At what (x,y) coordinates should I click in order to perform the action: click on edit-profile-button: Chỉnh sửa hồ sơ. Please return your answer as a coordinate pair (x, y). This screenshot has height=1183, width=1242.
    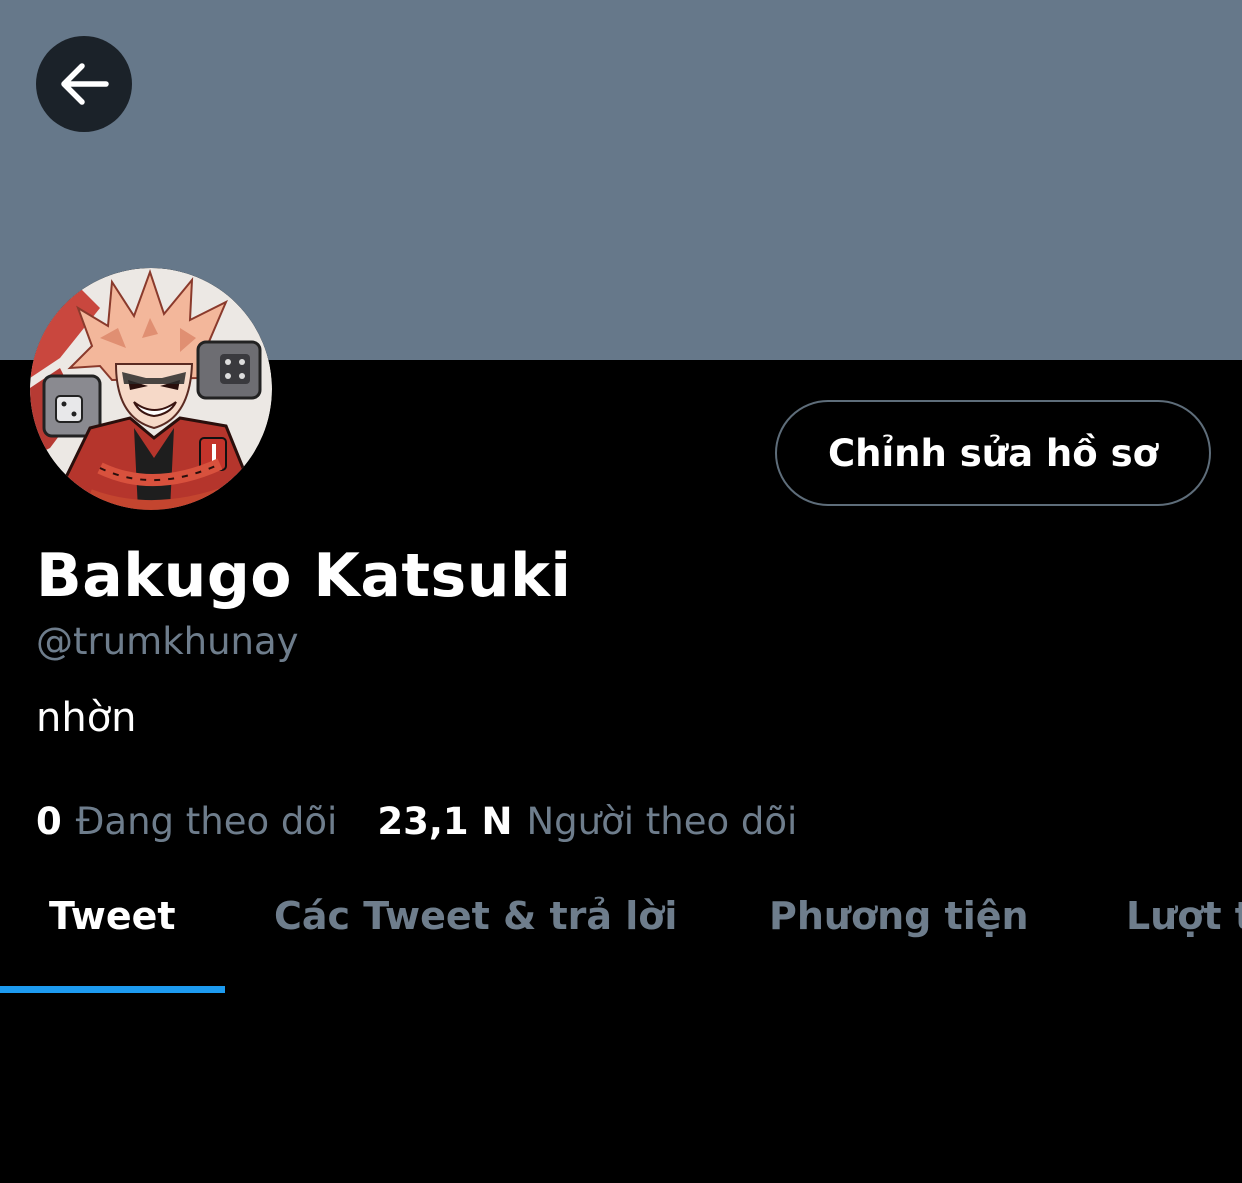
    Looking at the image, I should click on (993, 453).